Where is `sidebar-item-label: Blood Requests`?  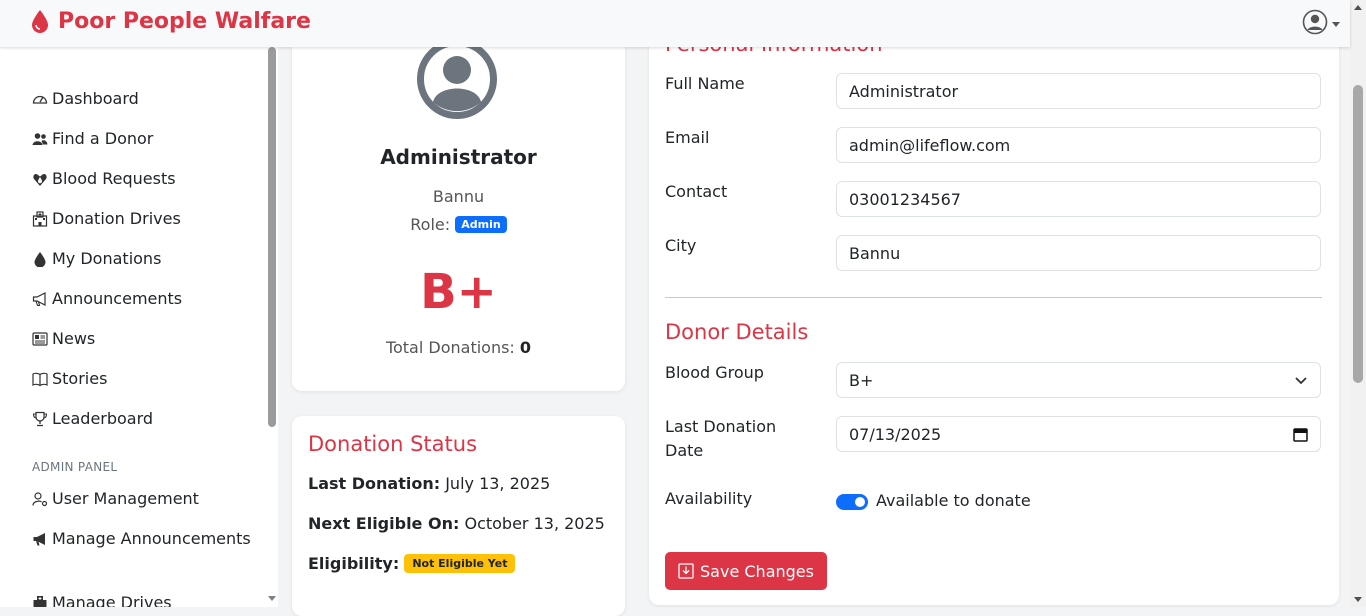
sidebar-item-label: Blood Requests is located at coordinates (114, 178).